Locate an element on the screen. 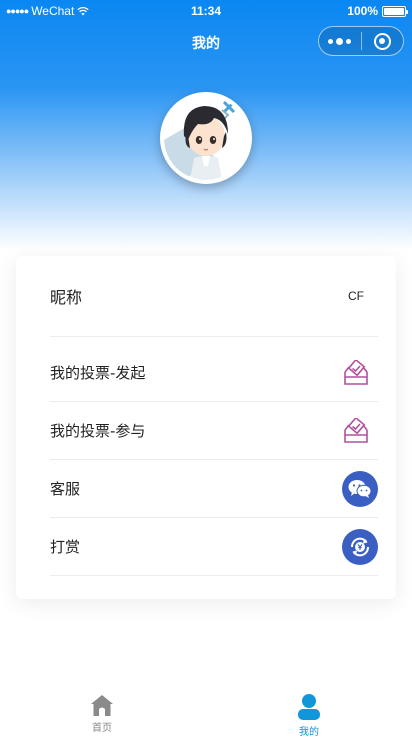 The width and height of the screenshot is (412, 737). user-icon is located at coordinates (309, 707).